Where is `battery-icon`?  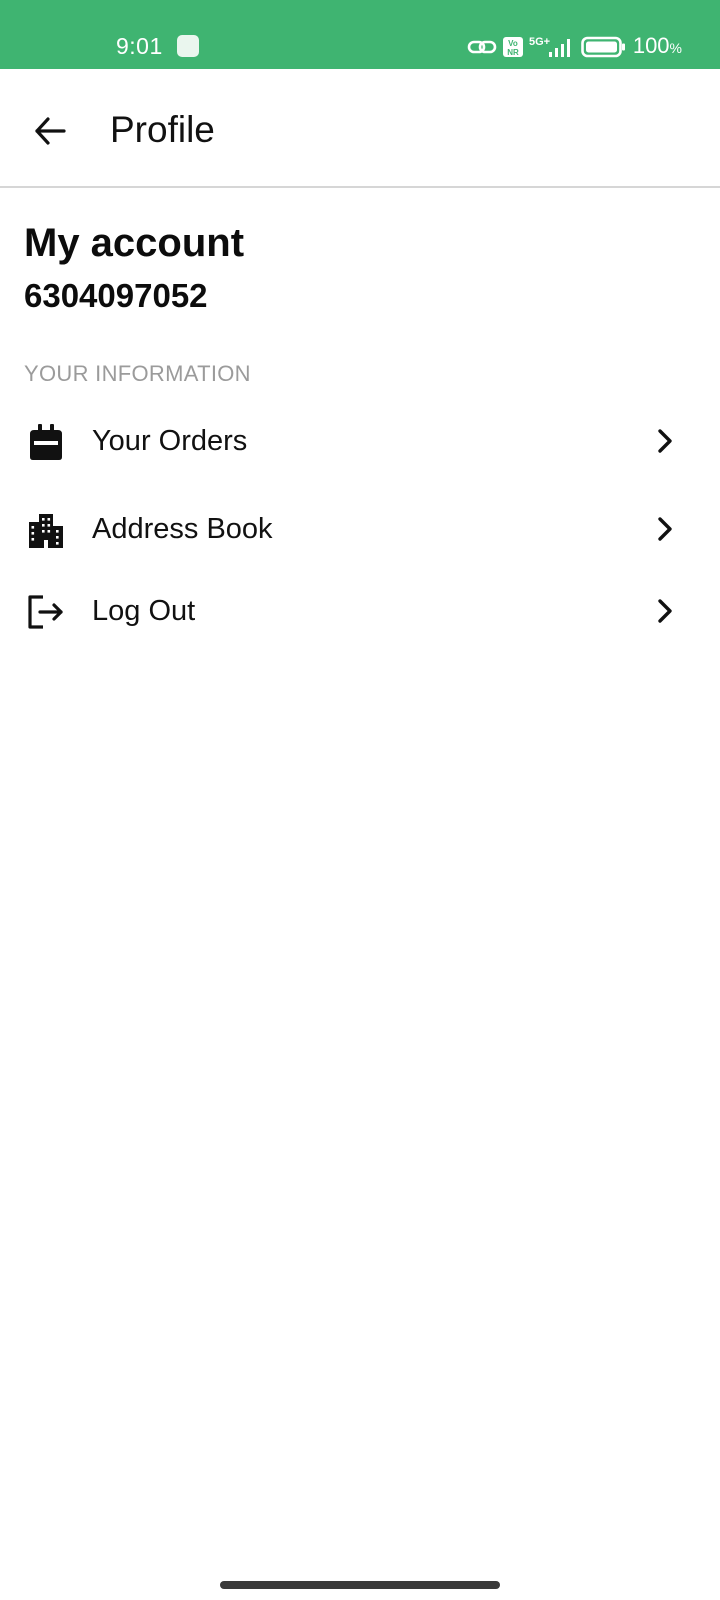 battery-icon is located at coordinates (604, 47).